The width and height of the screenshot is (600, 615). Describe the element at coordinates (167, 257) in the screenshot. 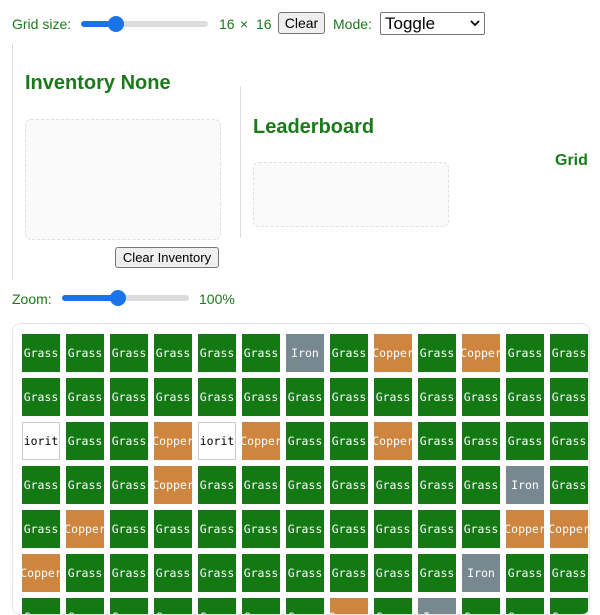

I see `clear-inventory-button: Clear Inventory` at that location.